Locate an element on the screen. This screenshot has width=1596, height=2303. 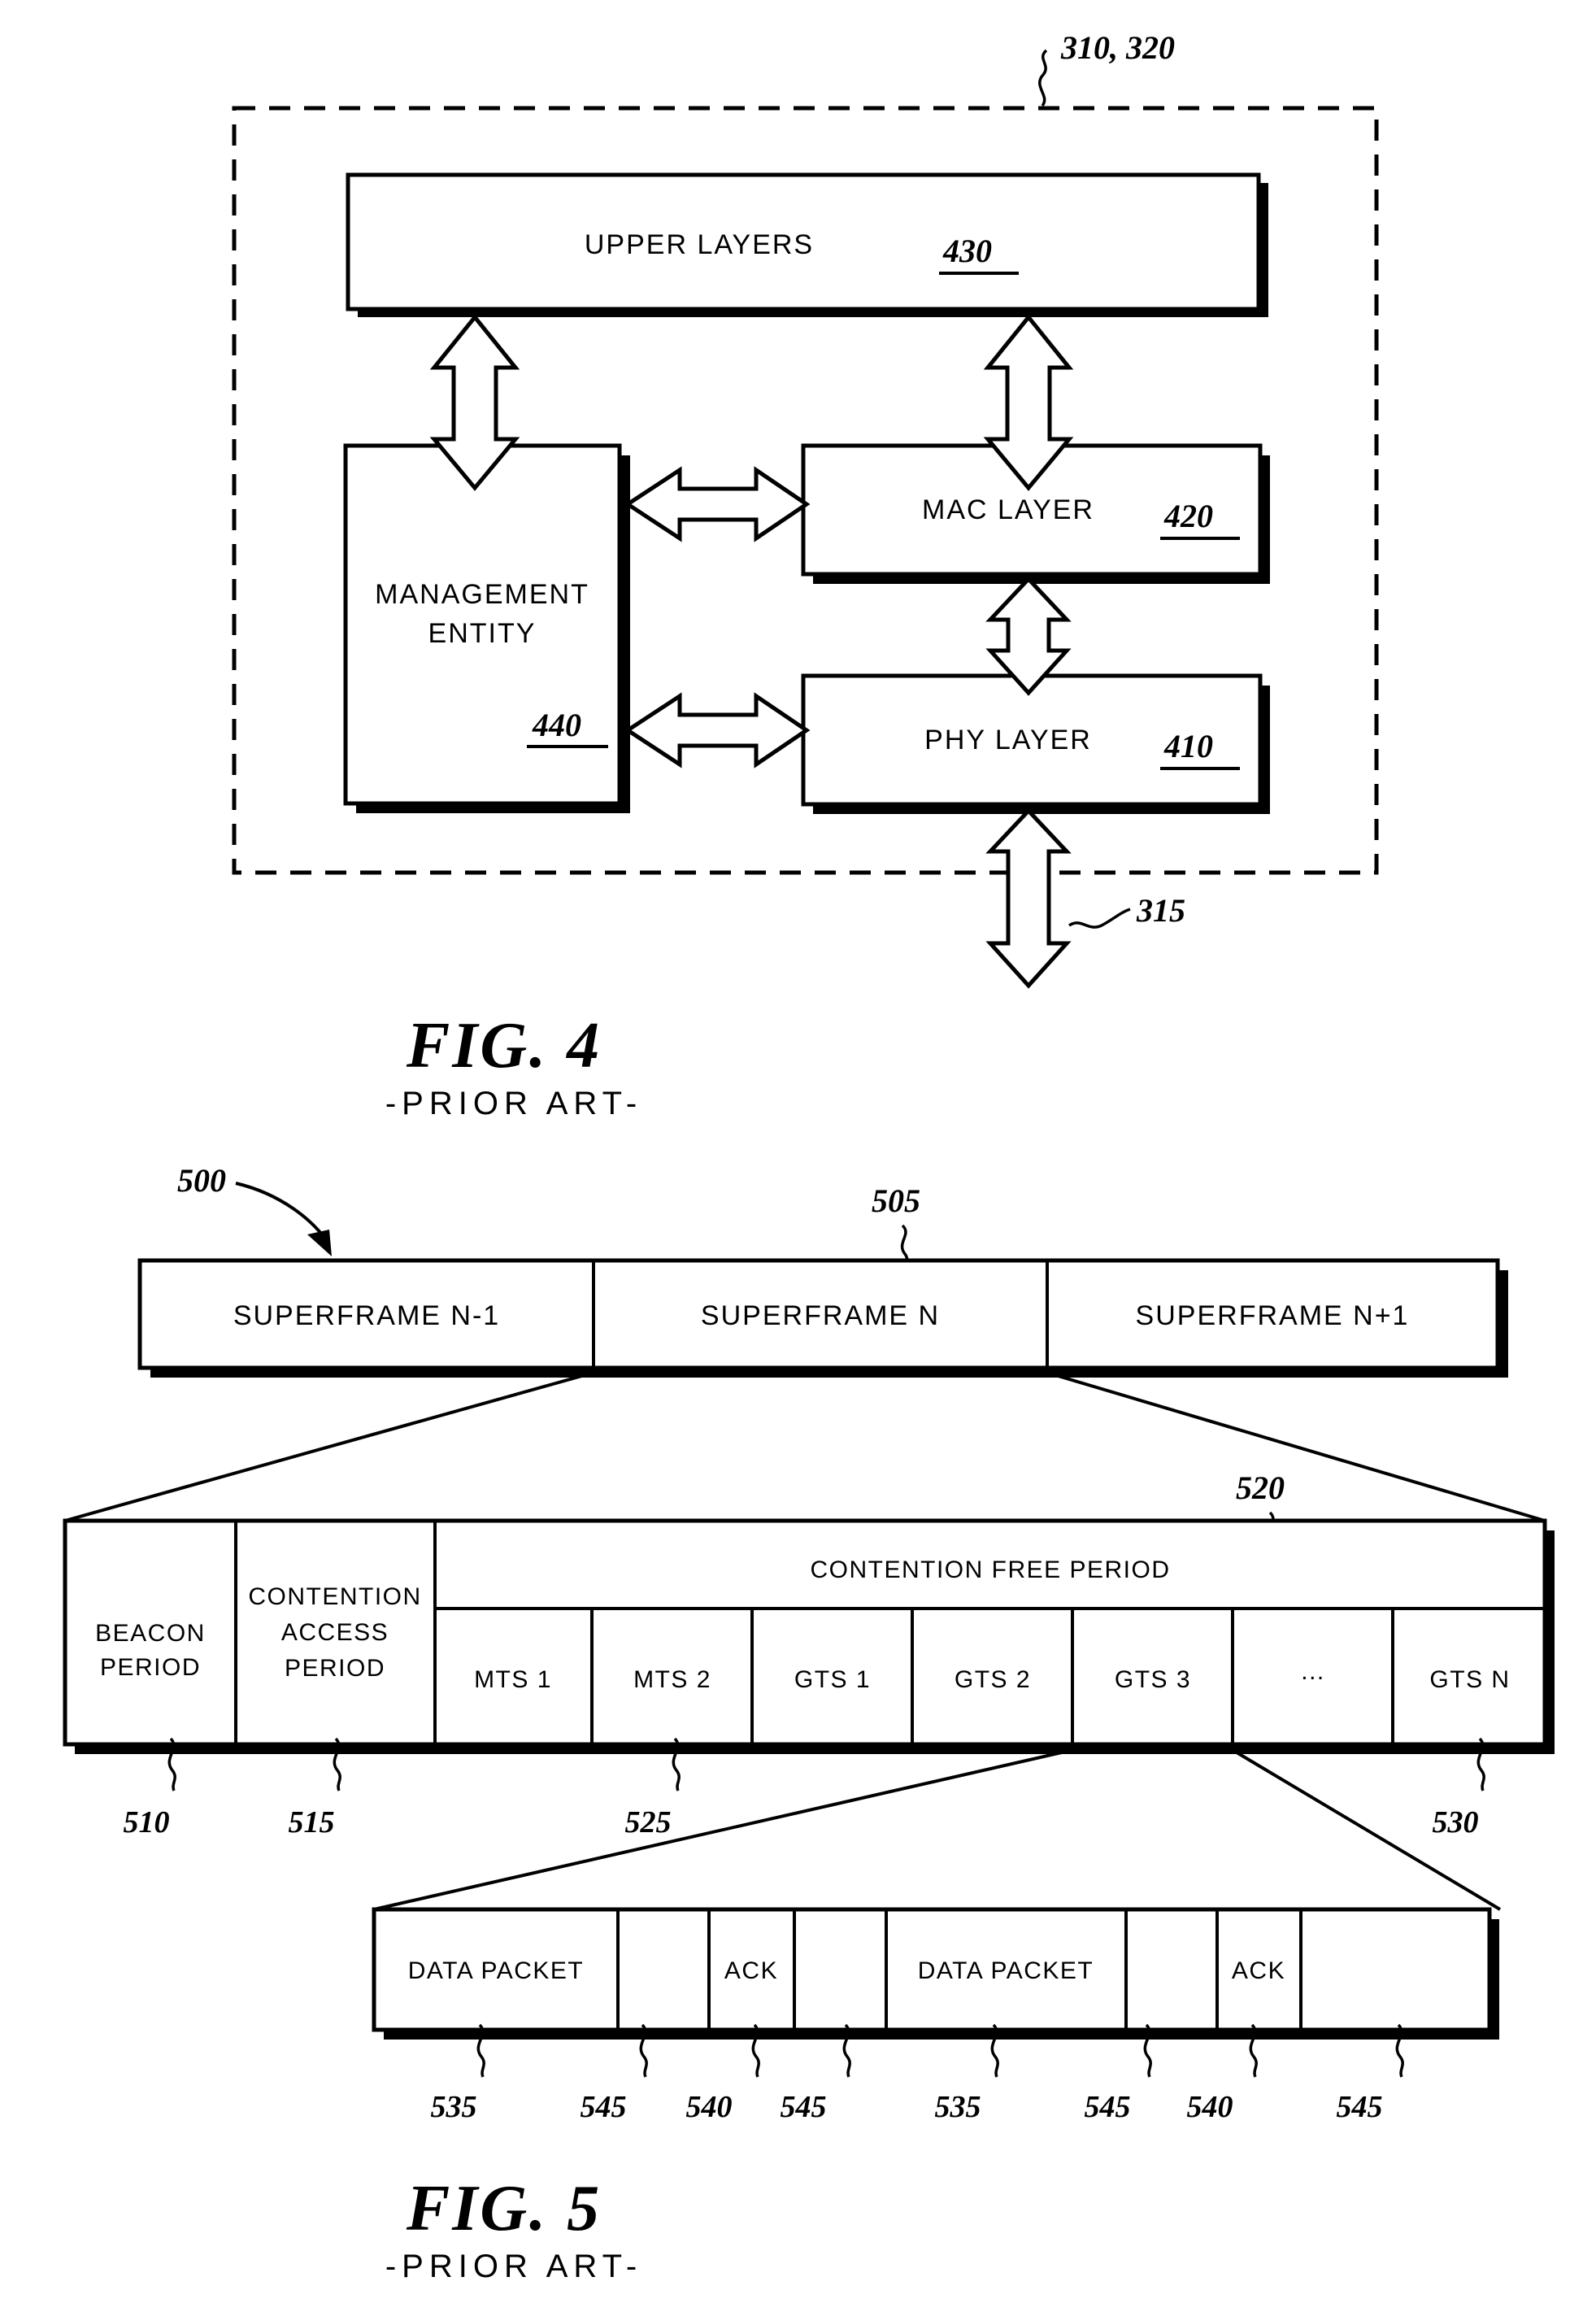
mac-layer-label: MAC LAYER is located at coordinates (1008, 510).